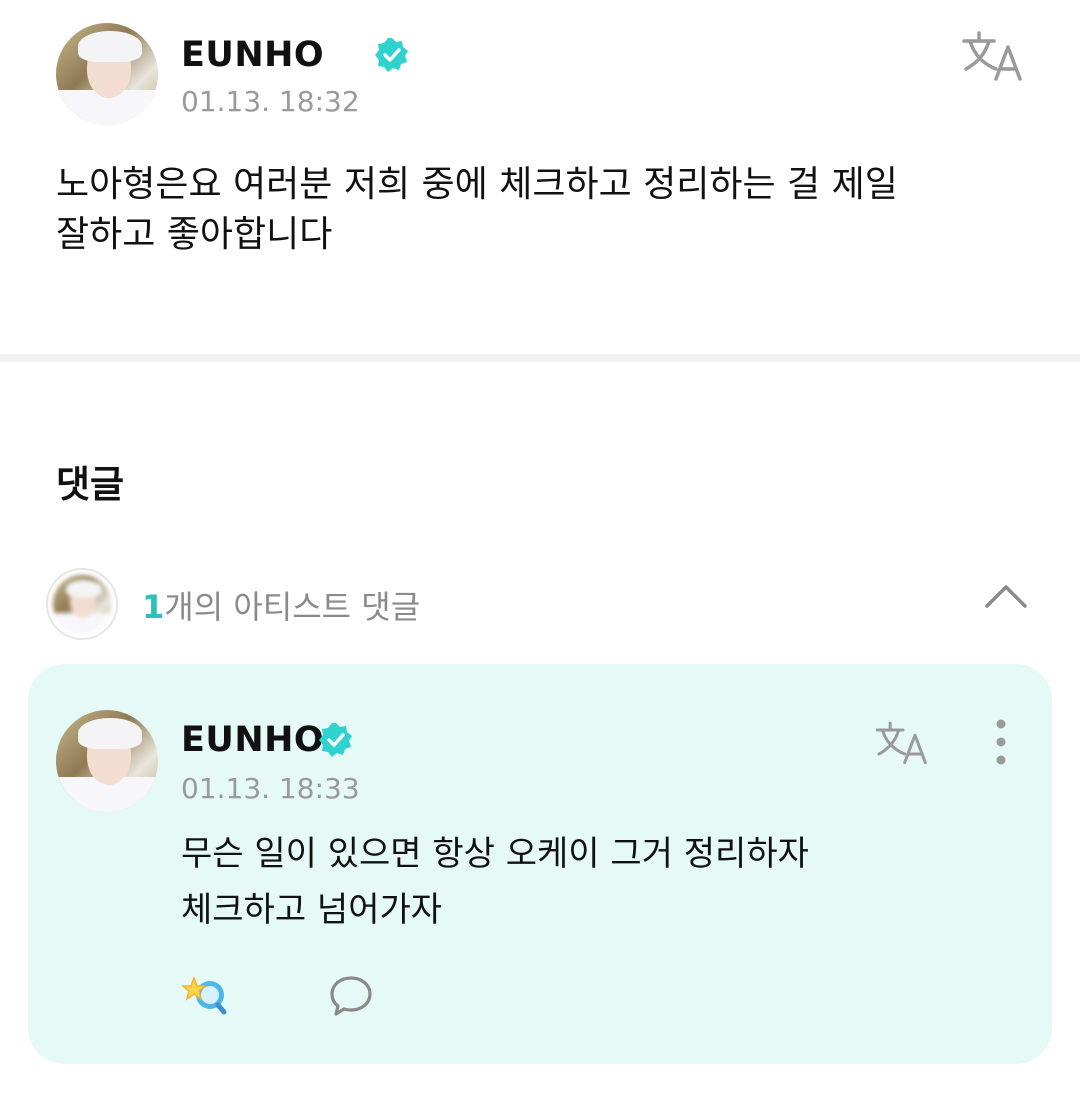  I want to click on more-vertical-icon, so click(1001, 742).